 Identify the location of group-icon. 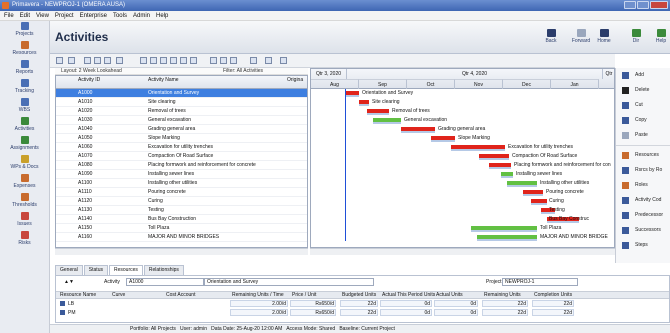
(87, 60).